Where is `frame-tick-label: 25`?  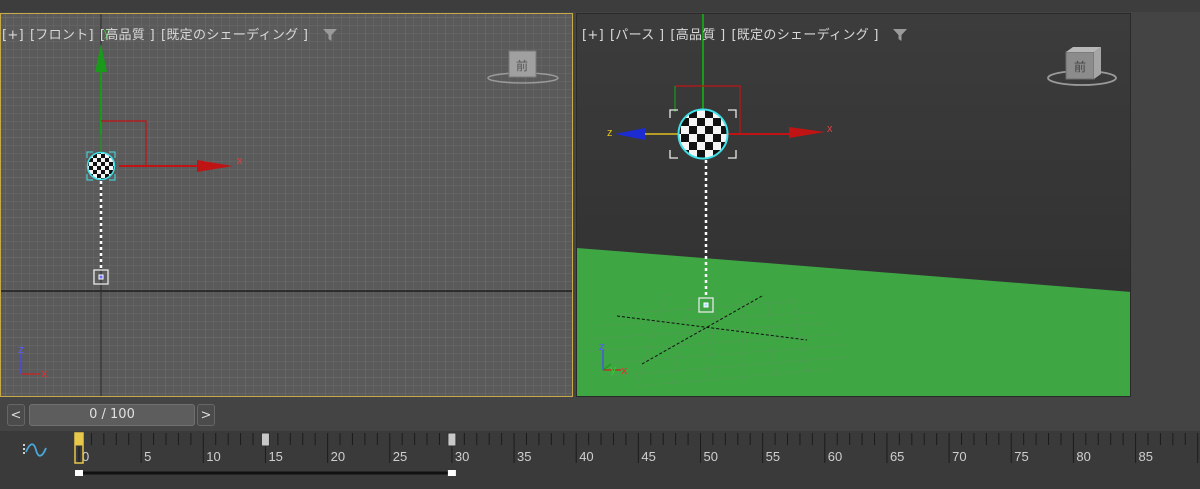 frame-tick-label: 25 is located at coordinates (400, 456).